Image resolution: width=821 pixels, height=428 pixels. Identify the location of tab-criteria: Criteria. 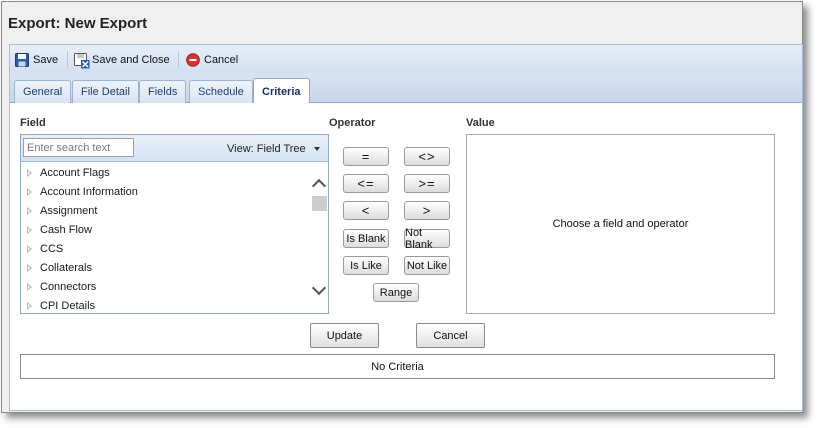
(281, 91).